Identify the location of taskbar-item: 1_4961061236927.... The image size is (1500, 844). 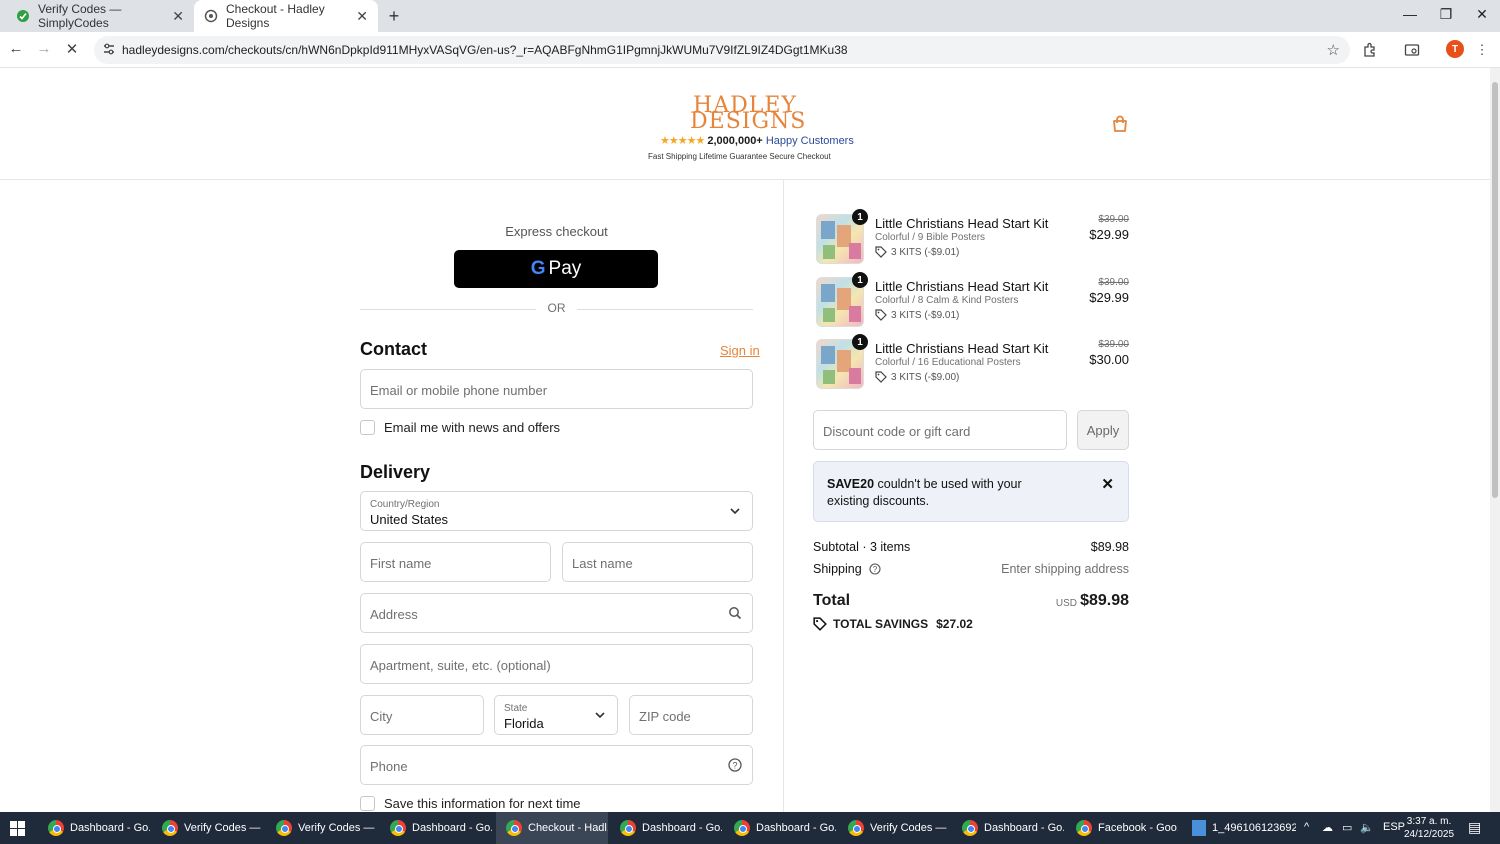
(1239, 828).